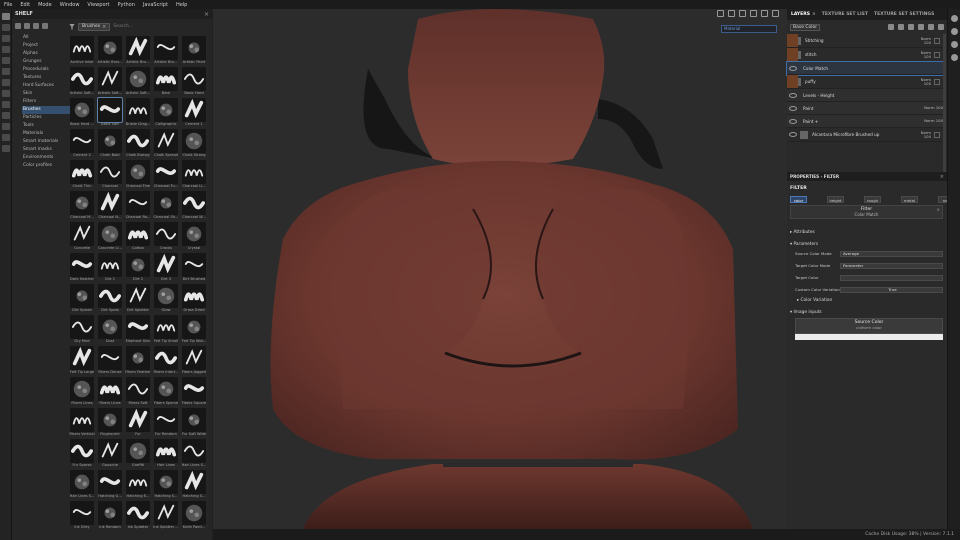 The height and width of the screenshot is (540, 960). Describe the element at coordinates (49, 126) in the screenshot. I see `category-item: Tools` at that location.